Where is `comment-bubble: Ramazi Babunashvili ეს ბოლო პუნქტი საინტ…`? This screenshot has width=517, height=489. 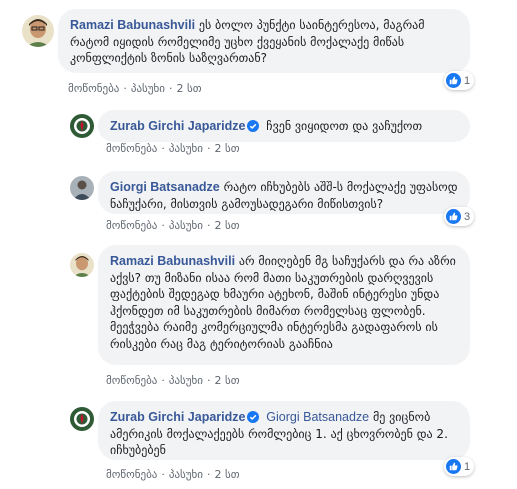 comment-bubble: Ramazi Babunashvili ეს ბოლო პუნქტი საინტ… is located at coordinates (264, 41).